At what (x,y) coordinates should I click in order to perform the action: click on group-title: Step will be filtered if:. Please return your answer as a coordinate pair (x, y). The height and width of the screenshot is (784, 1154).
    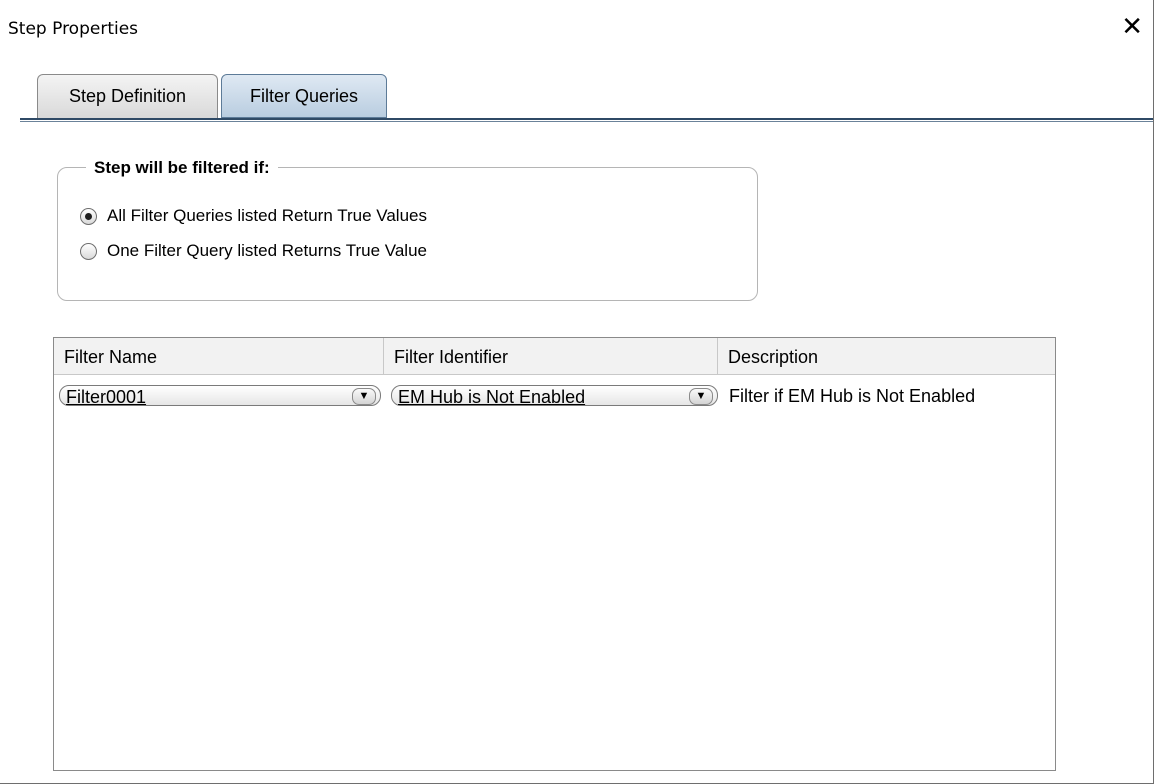
    Looking at the image, I should click on (182, 168).